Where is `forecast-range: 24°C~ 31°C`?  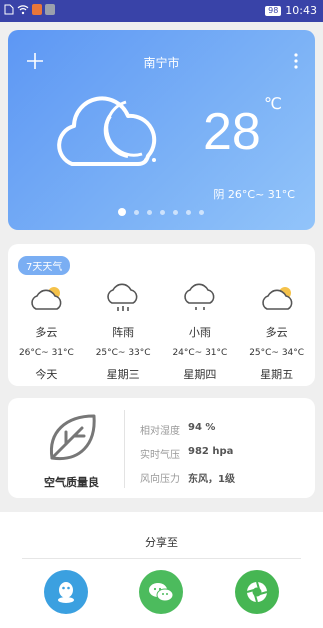
forecast-range: 24°C~ 31°C is located at coordinates (200, 353).